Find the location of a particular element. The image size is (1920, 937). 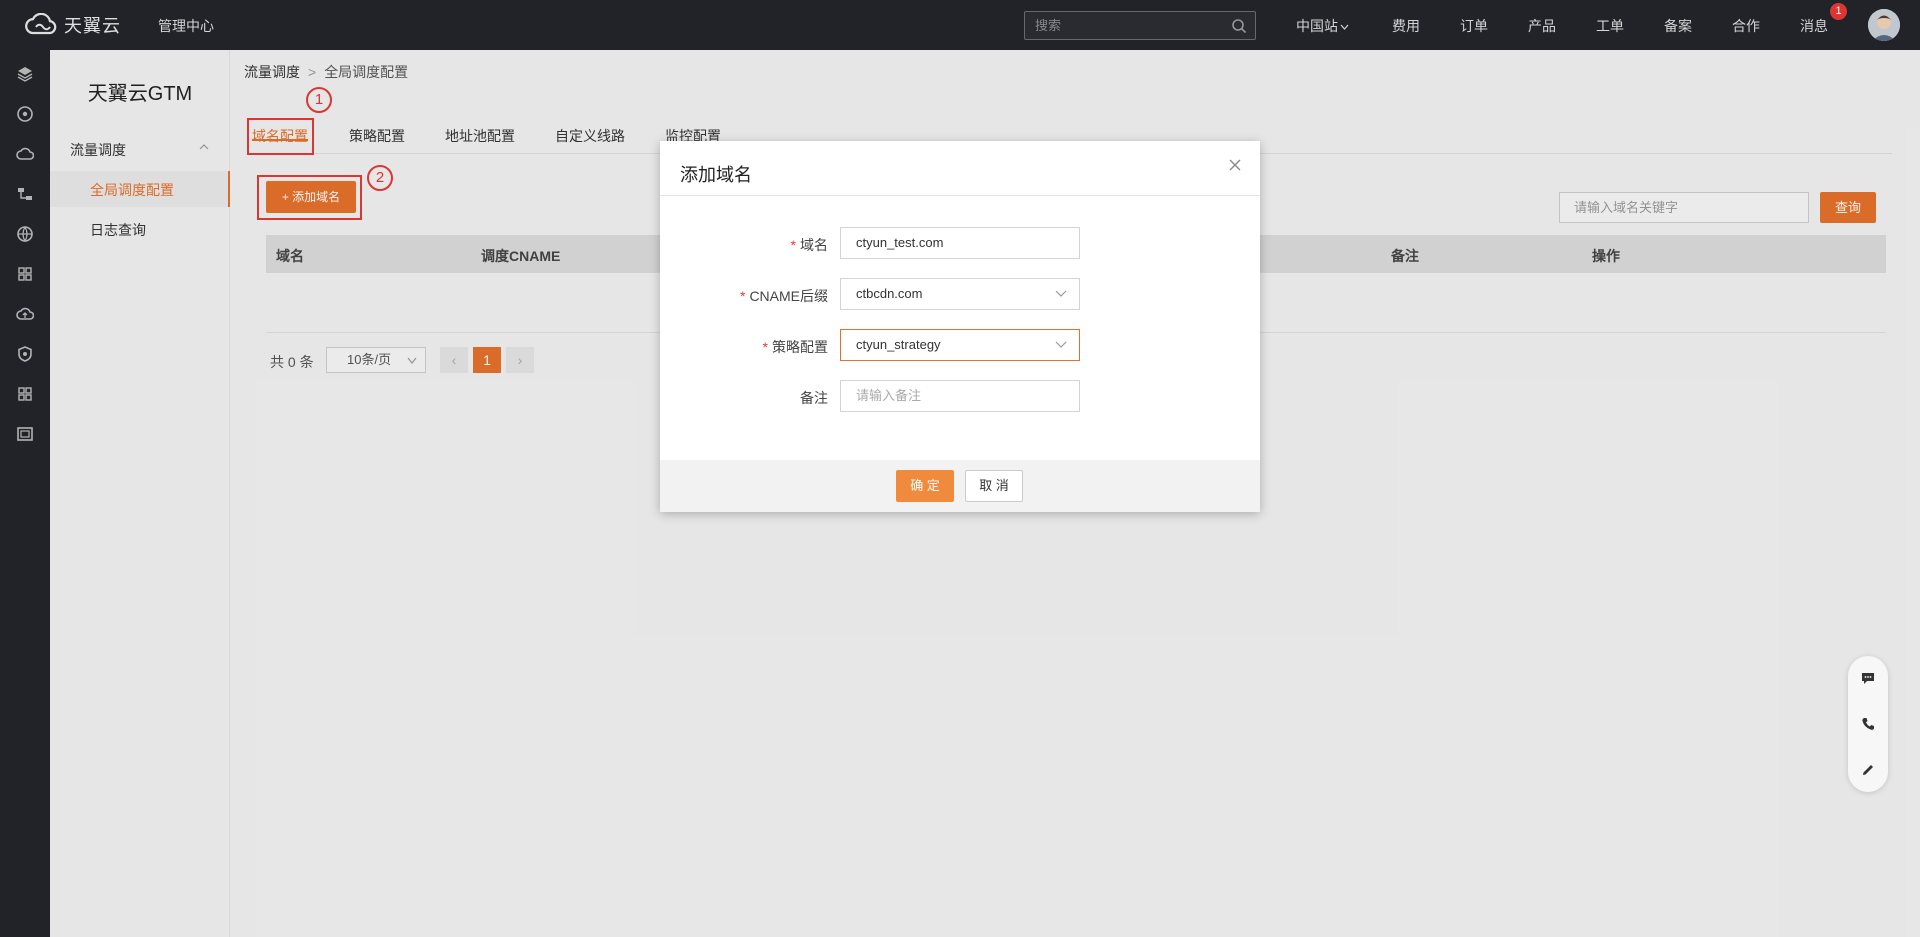

cname-suffix-select: ctbcdn.com is located at coordinates (960, 294).